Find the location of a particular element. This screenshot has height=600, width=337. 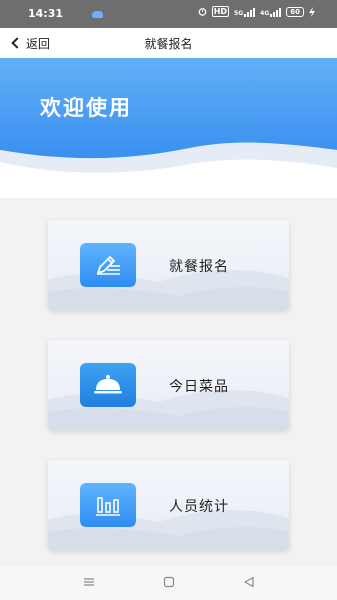

signal-1: 5G is located at coordinates (245, 12).